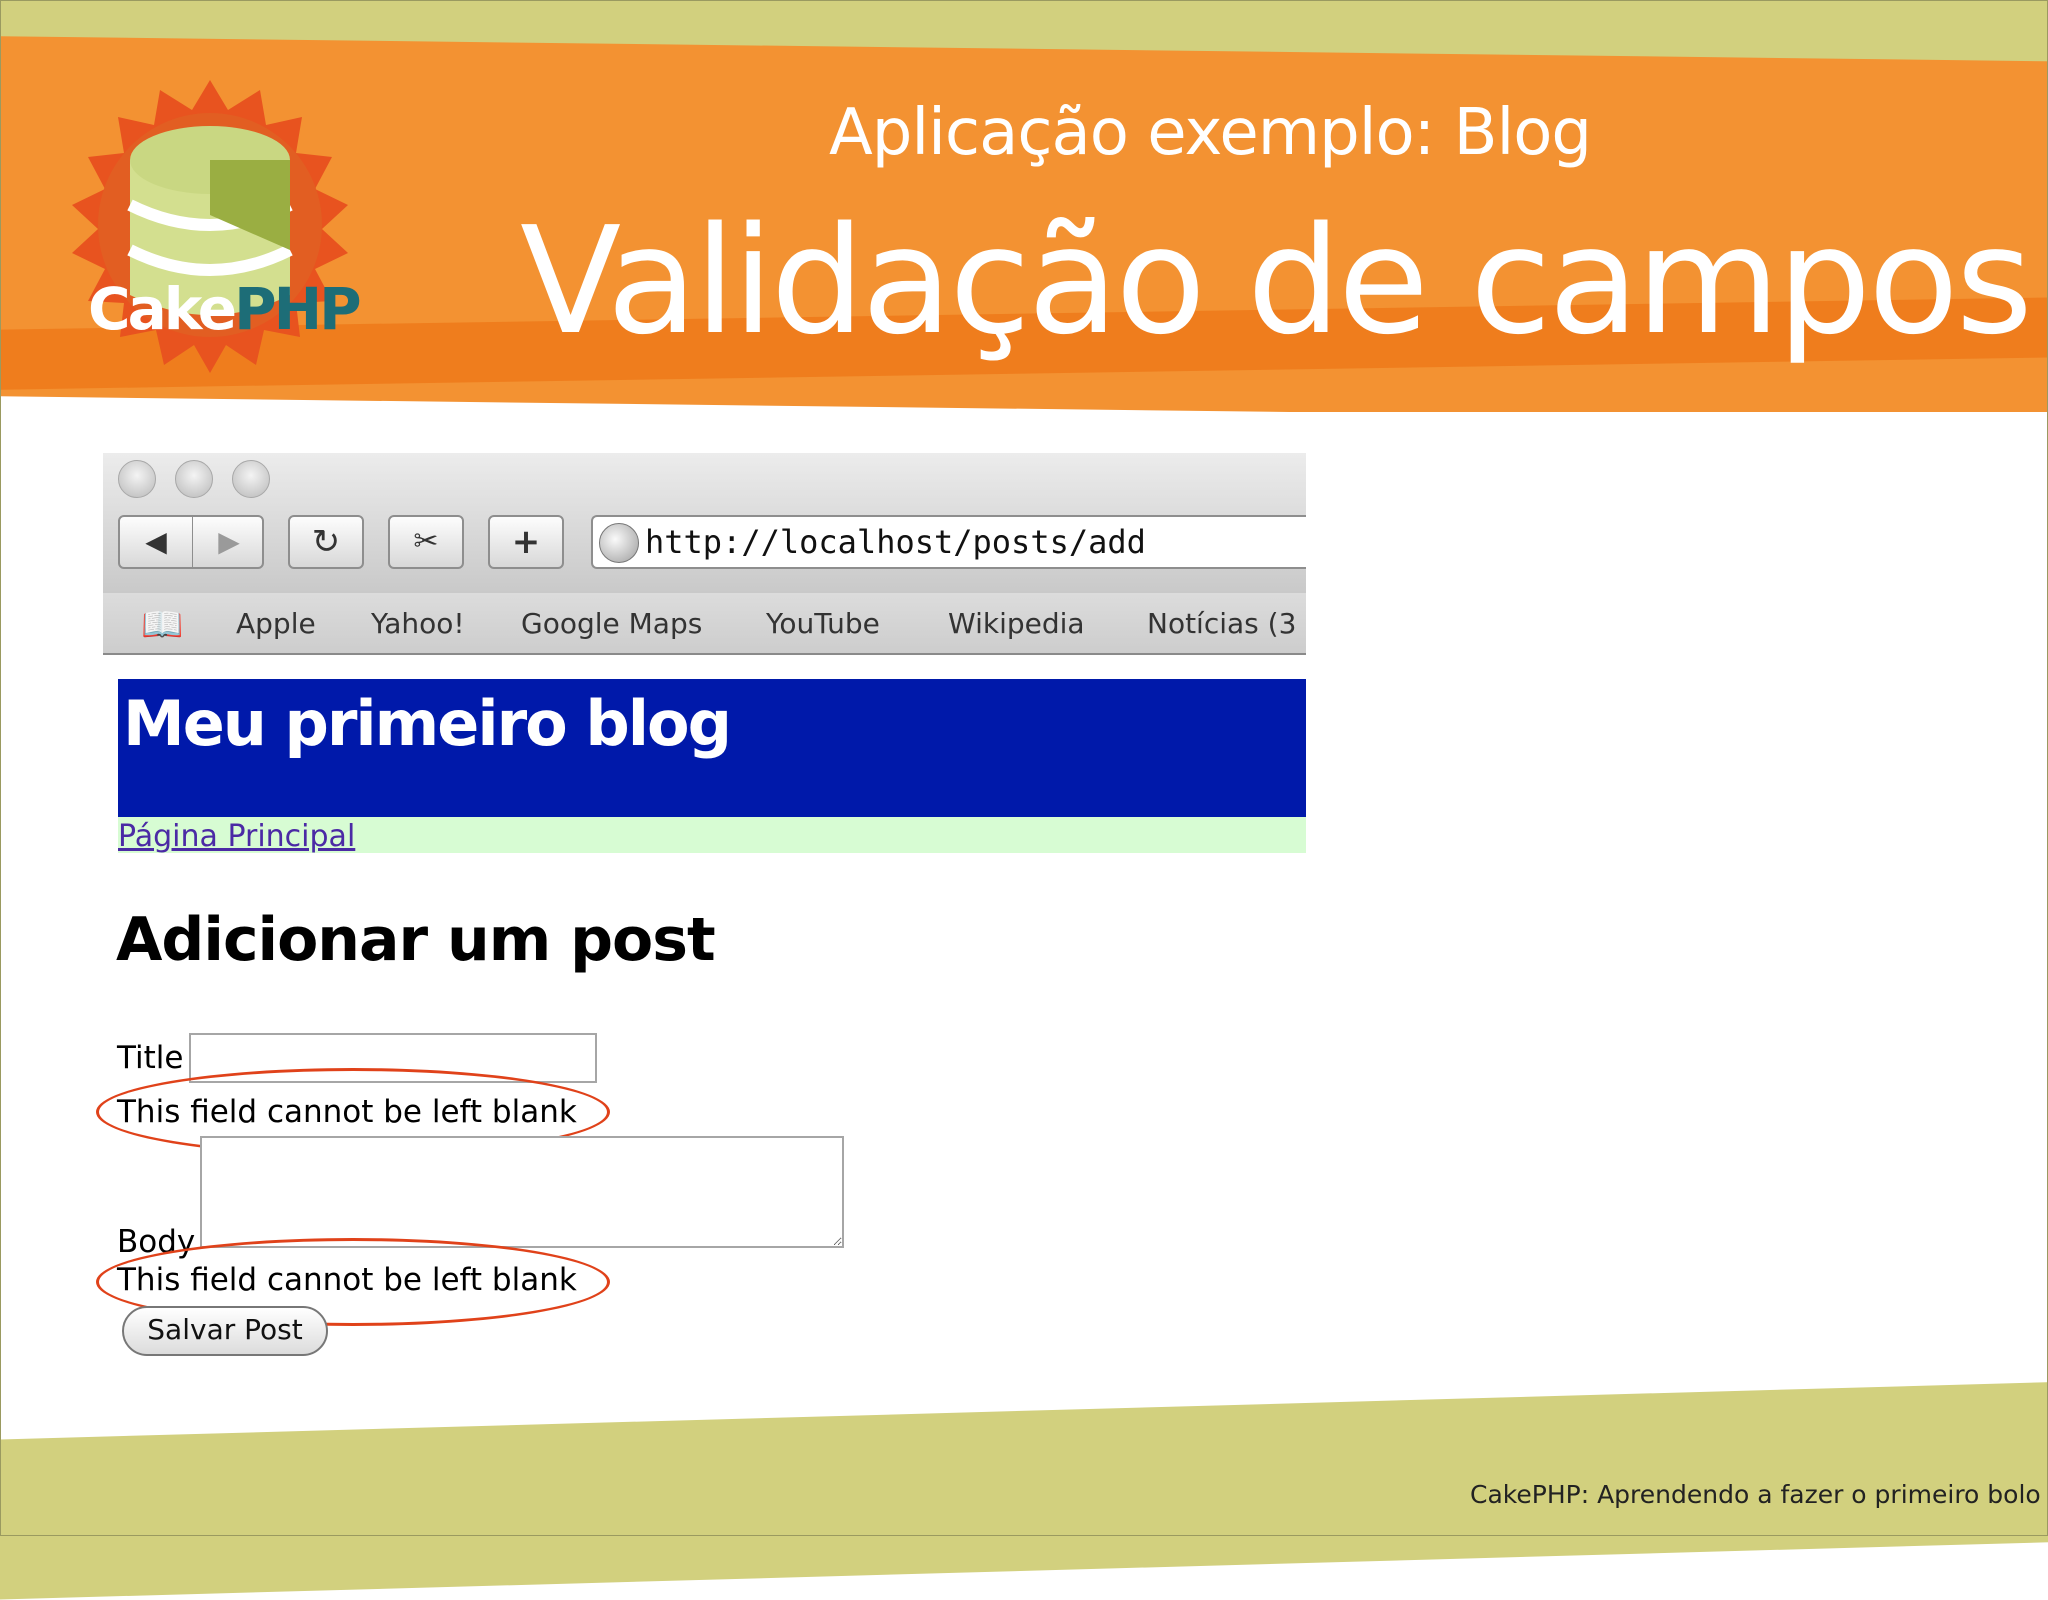  What do you see at coordinates (298, 309) in the screenshot?
I see `logo-word-php: PHP` at bounding box center [298, 309].